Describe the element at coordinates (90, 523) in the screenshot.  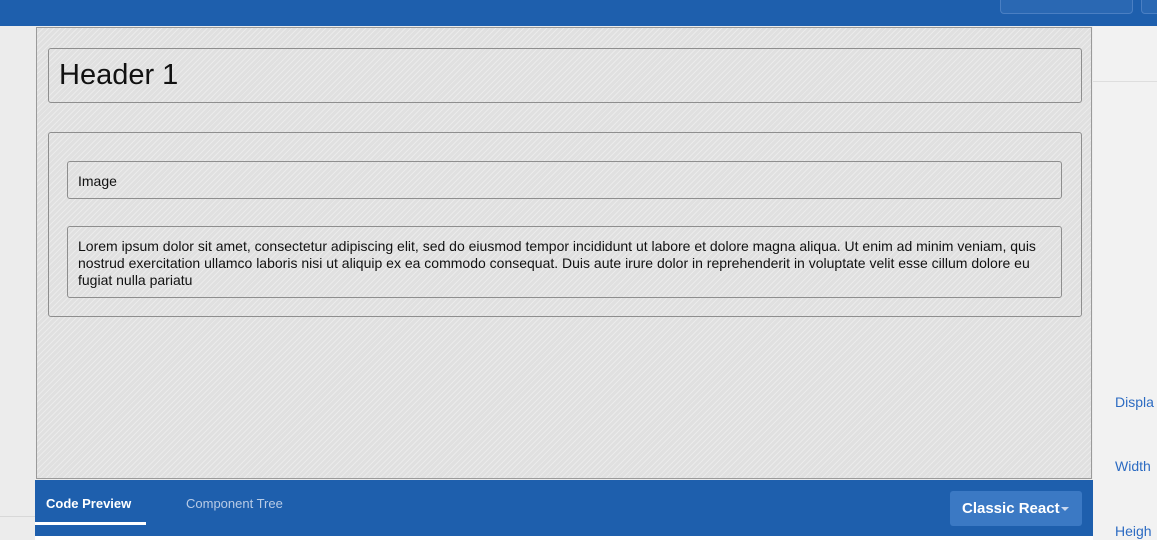
I see `active-tab-indicator` at that location.